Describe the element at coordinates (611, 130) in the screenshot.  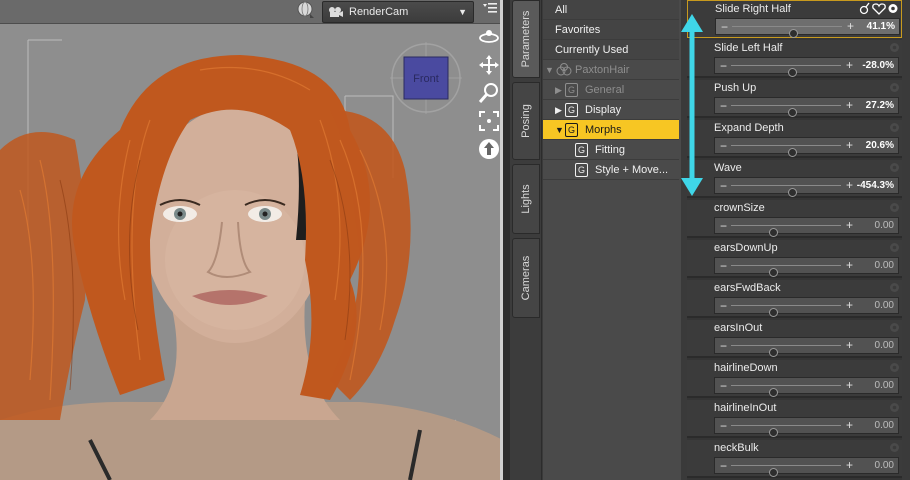
I see `tree-group-morphs: ▼ G Morphs` at that location.